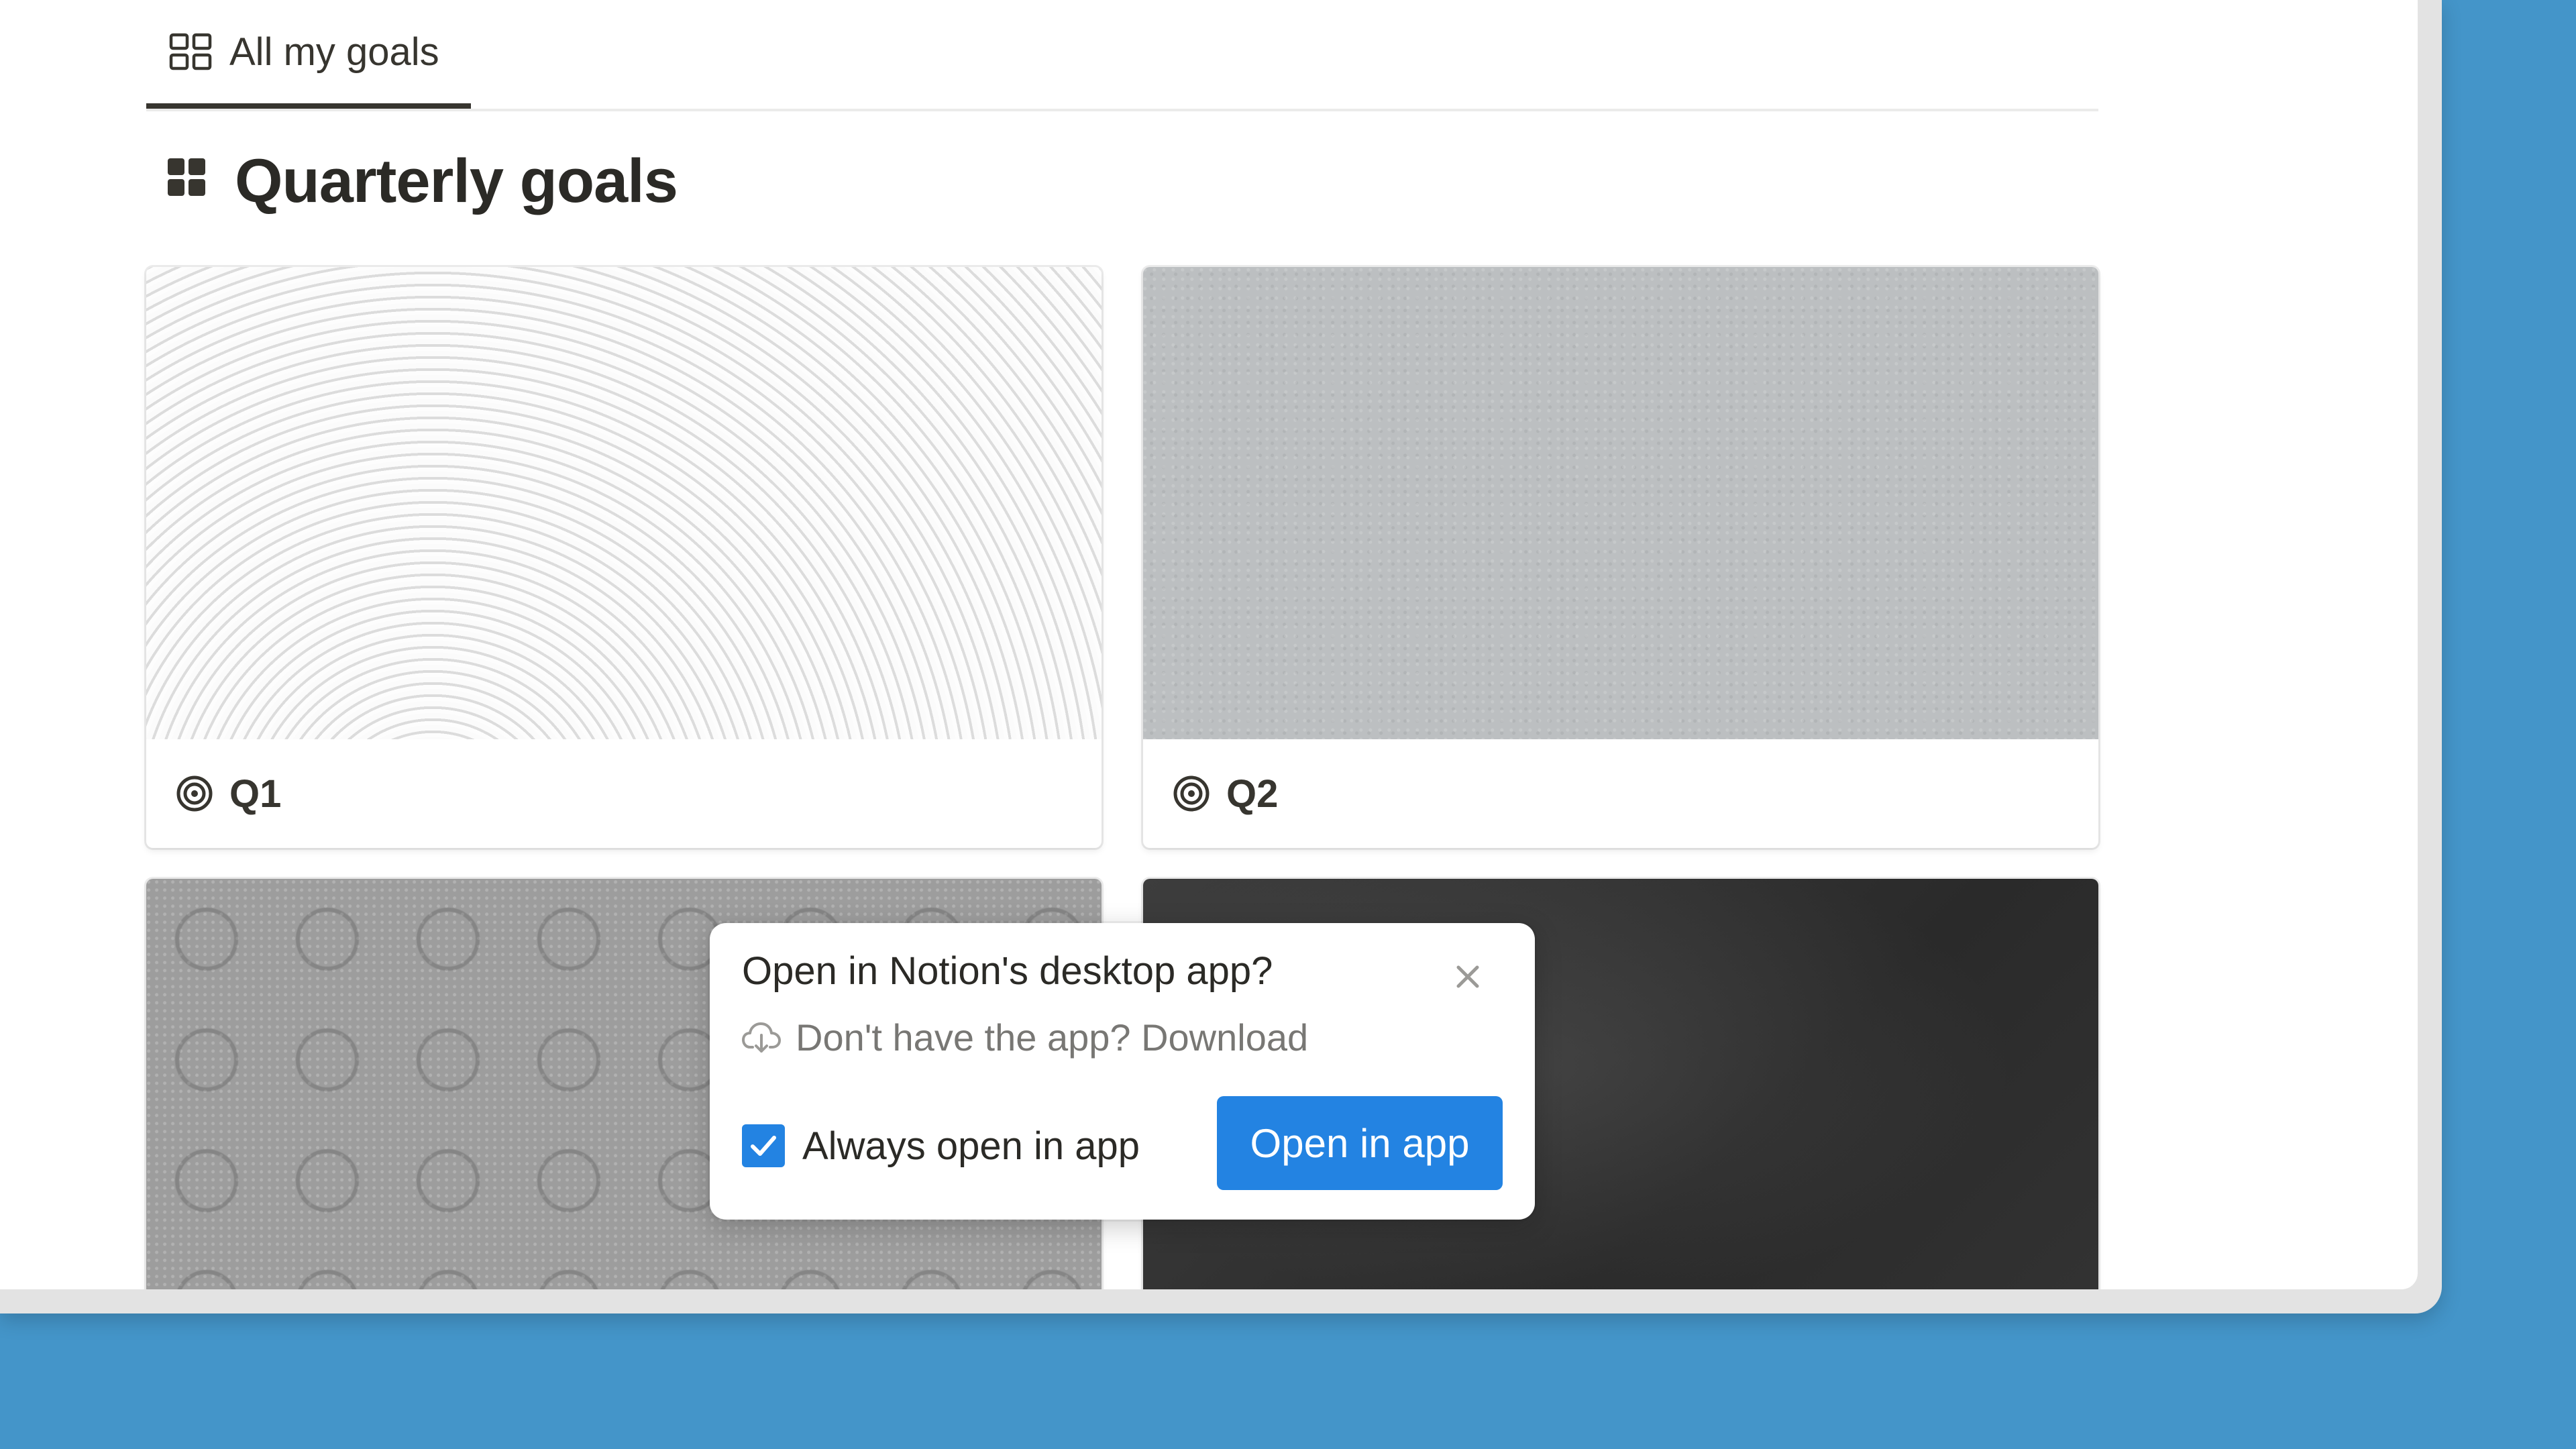 This screenshot has height=1449, width=2576. Describe the element at coordinates (456, 180) in the screenshot. I see `page-title: Quarterly goals` at that location.